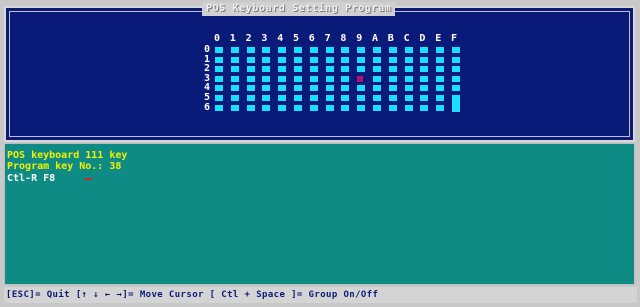 This screenshot has height=307, width=640. What do you see at coordinates (456, 50) in the screenshot?
I see `key-0-F` at bounding box center [456, 50].